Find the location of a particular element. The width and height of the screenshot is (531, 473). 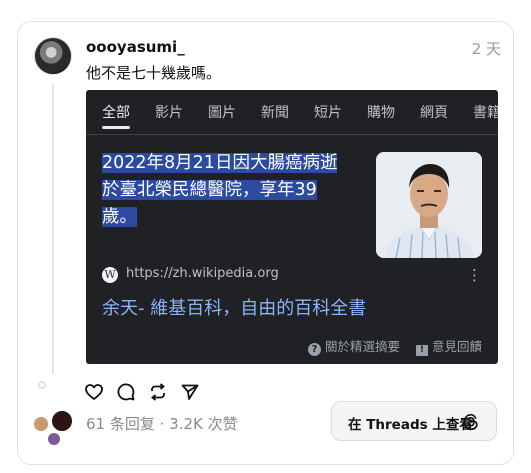

heart-icon is located at coordinates (94, 392).